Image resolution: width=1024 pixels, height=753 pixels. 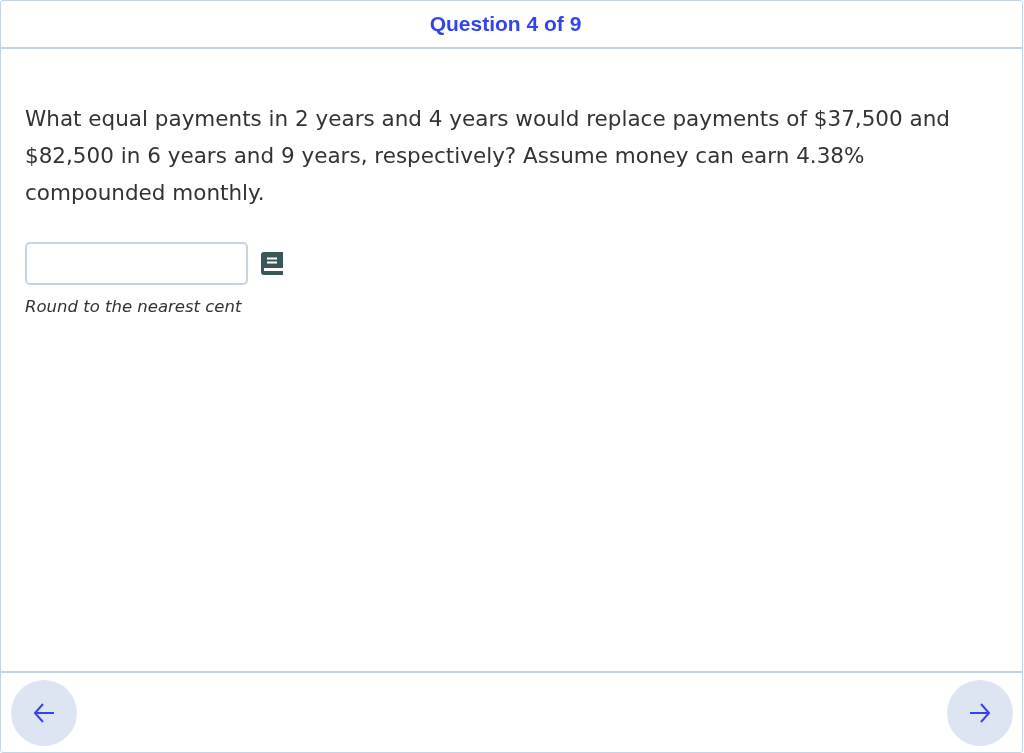 I want to click on book-icon, so click(x=272, y=263).